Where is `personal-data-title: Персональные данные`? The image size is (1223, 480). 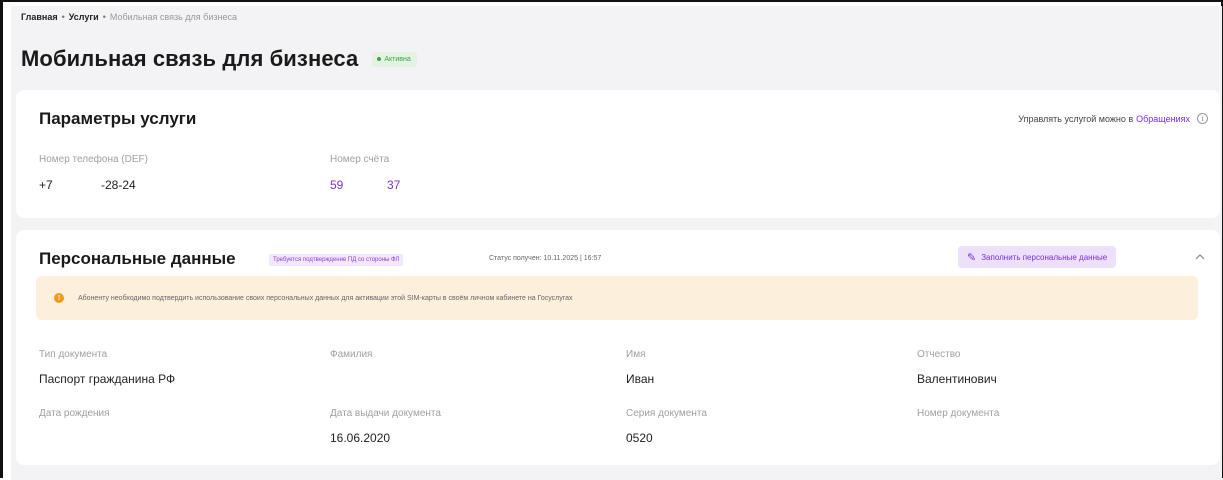 personal-data-title: Персональные данные is located at coordinates (137, 258).